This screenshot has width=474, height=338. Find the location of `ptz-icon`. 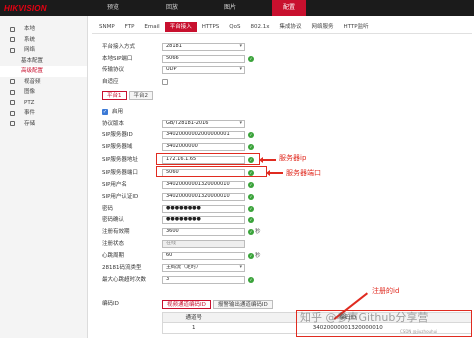

ptz-icon is located at coordinates (12, 102).